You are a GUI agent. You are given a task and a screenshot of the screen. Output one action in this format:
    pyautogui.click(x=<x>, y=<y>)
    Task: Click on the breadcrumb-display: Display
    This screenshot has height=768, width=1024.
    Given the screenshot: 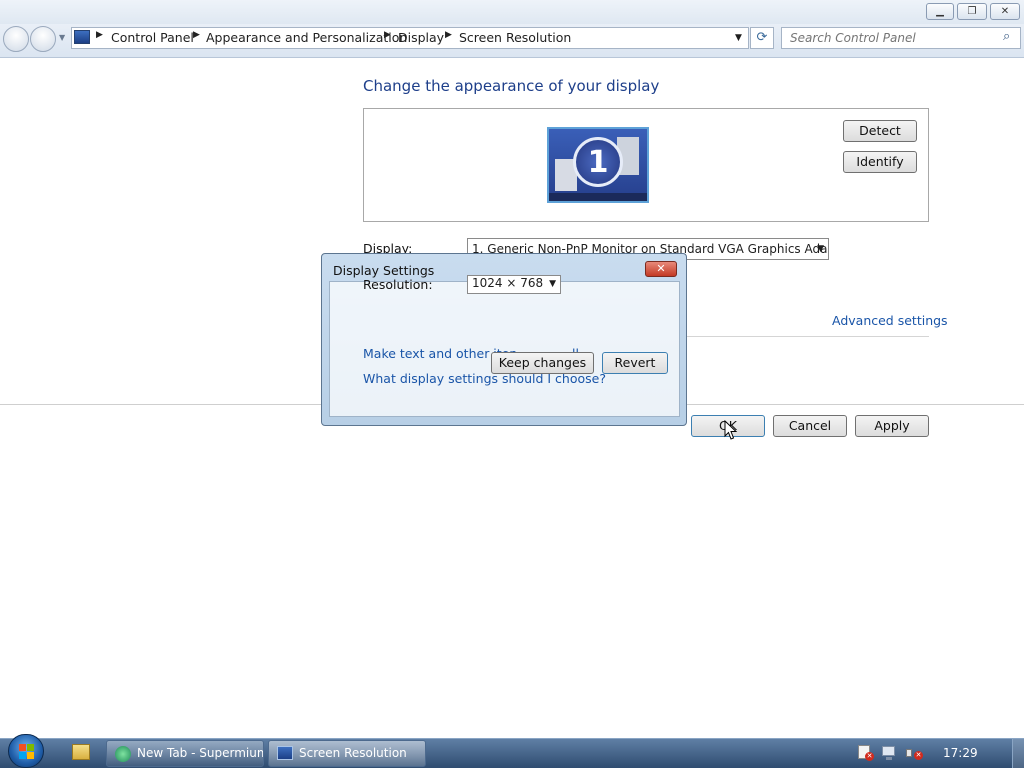 What is the action you would take?
    pyautogui.click(x=421, y=37)
    